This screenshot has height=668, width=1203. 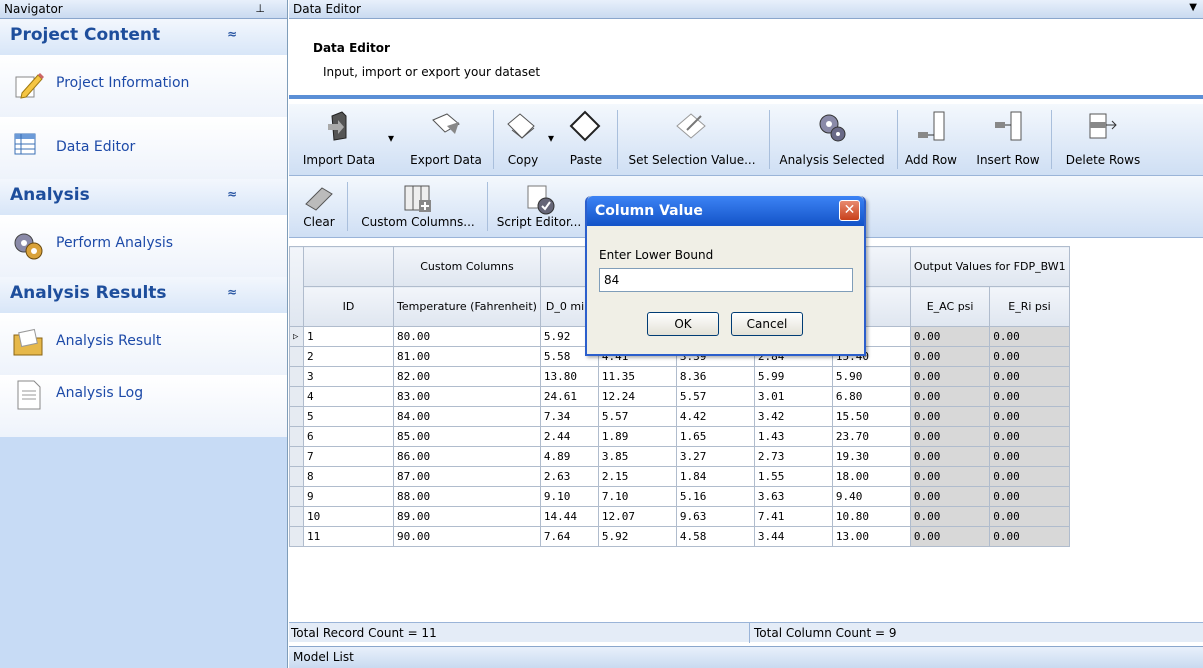 I want to click on cancel-button: Cancel, so click(x=767, y=324).